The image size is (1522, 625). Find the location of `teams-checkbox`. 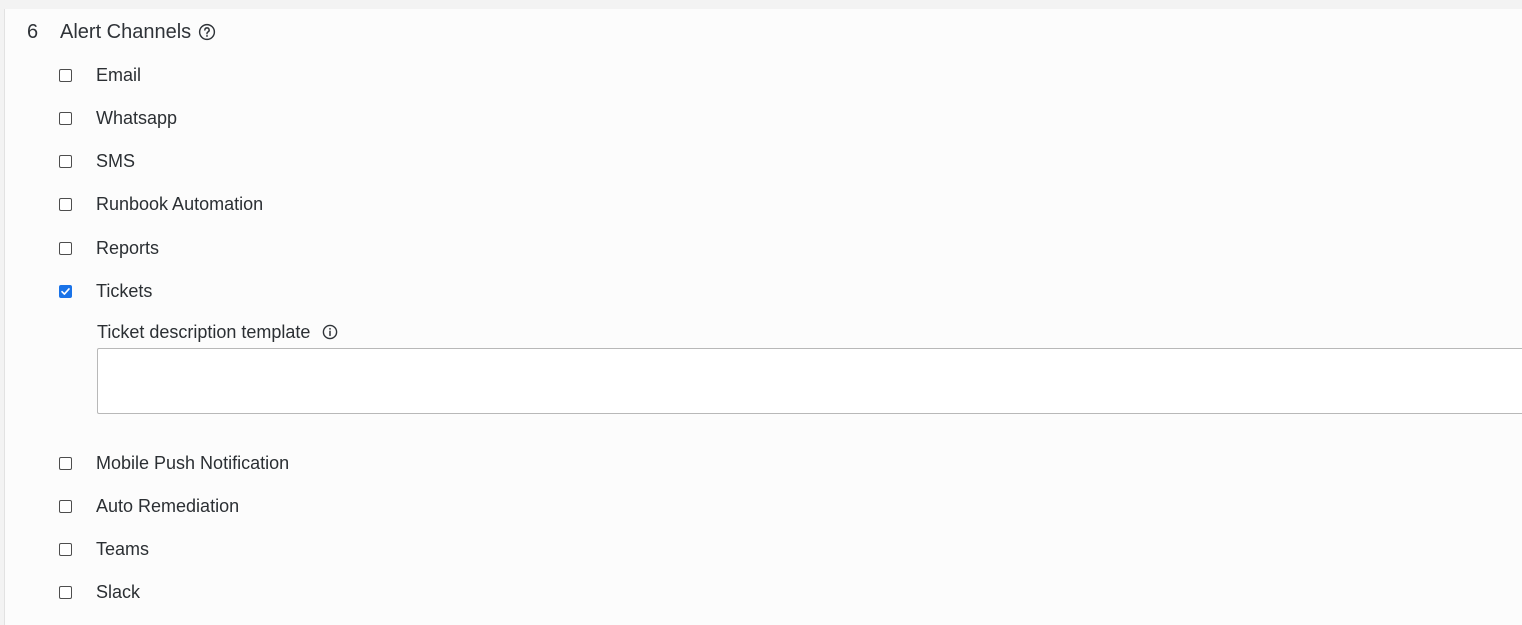

teams-checkbox is located at coordinates (65, 549).